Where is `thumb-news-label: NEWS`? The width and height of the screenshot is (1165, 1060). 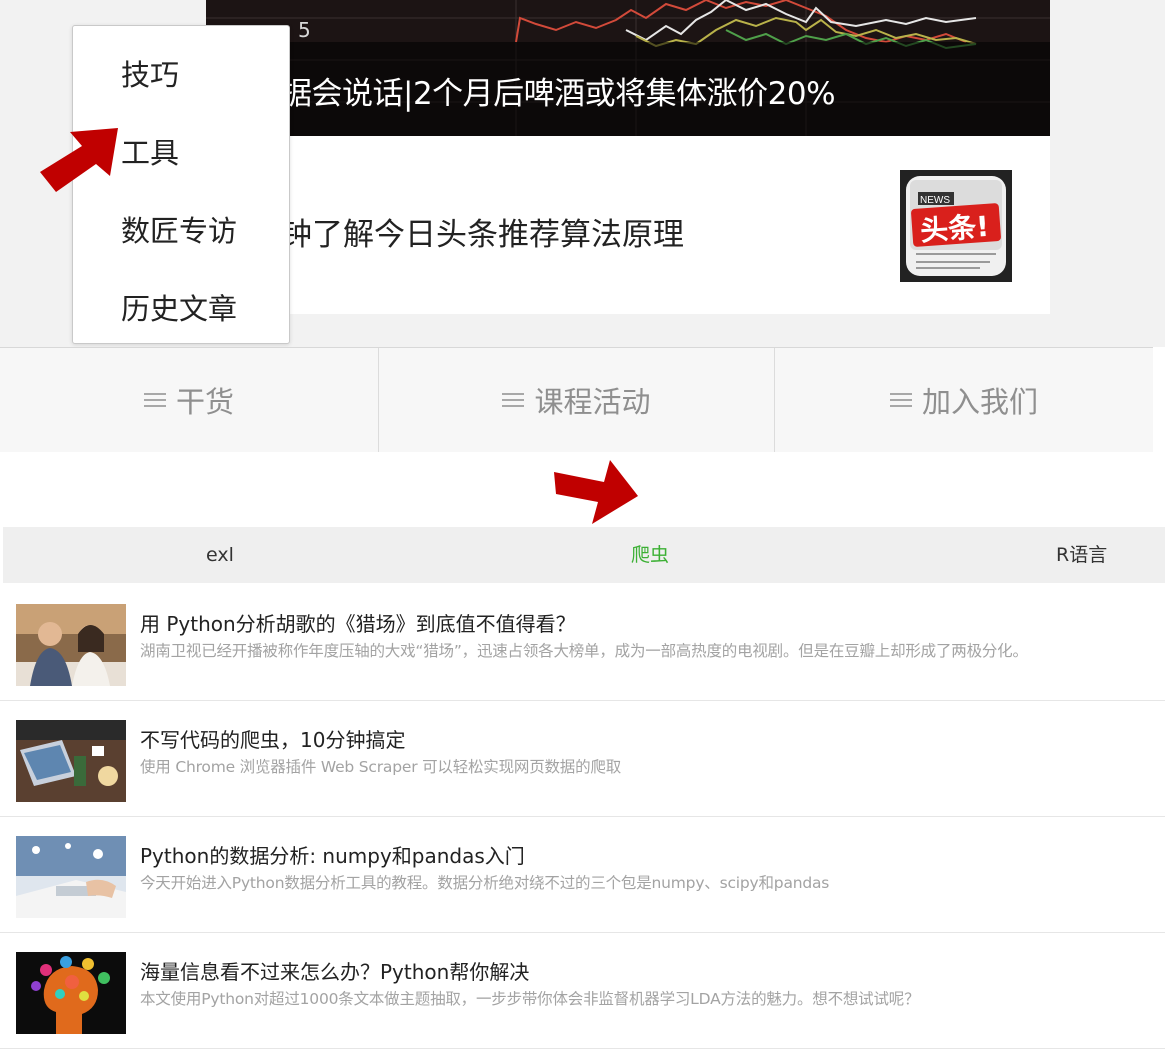 thumb-news-label: NEWS is located at coordinates (935, 200).